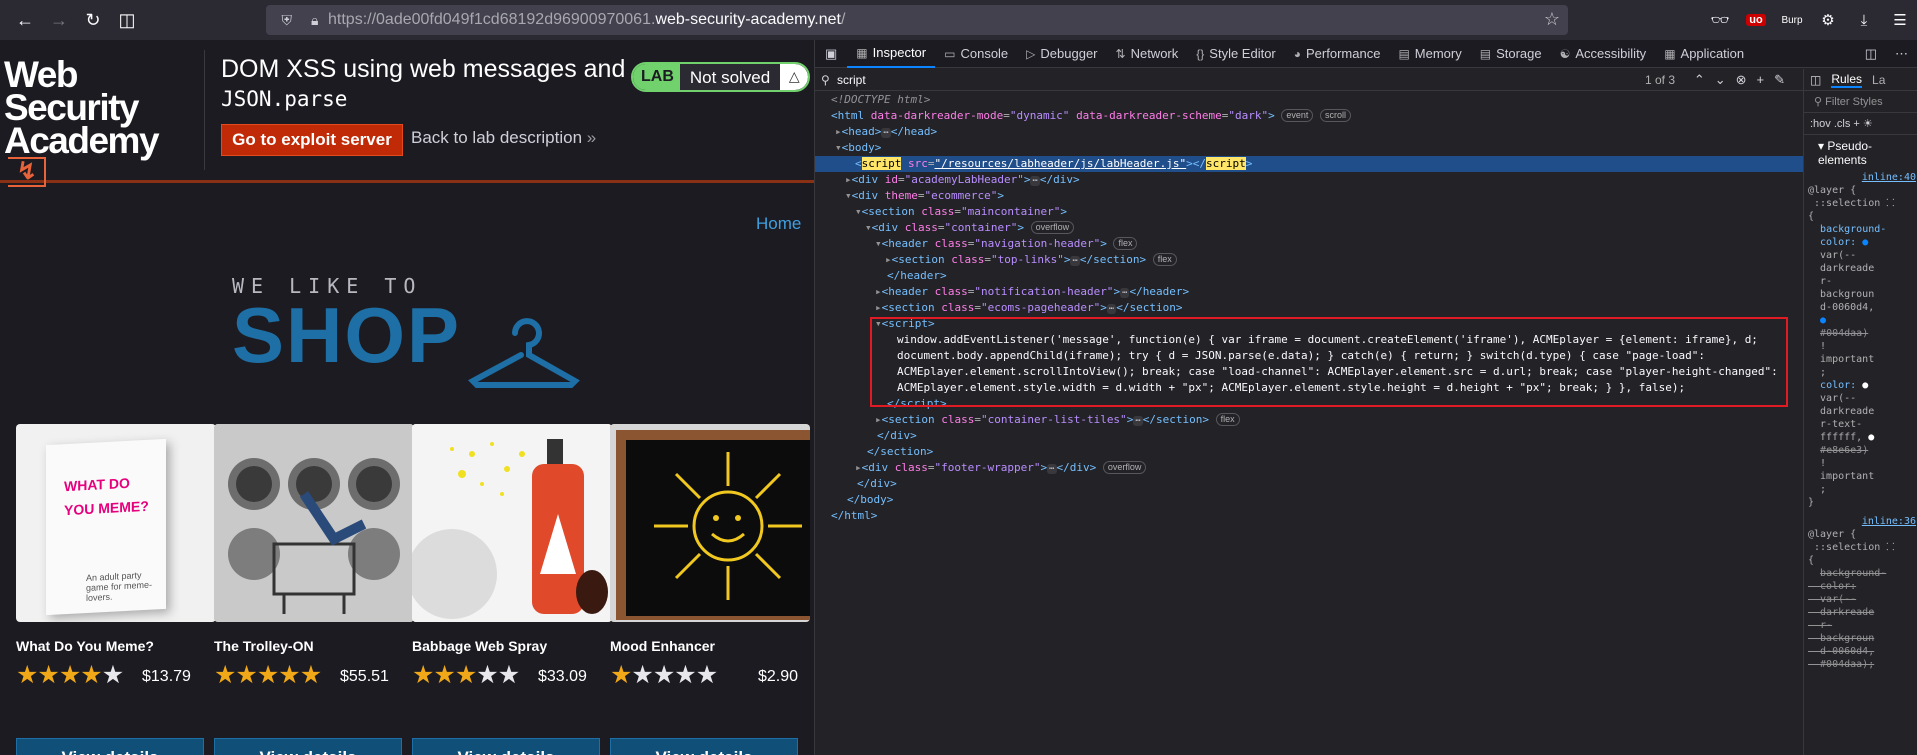 The image size is (1917, 755). What do you see at coordinates (1704, 53) in the screenshot?
I see `tab-application: ▦ Application` at bounding box center [1704, 53].